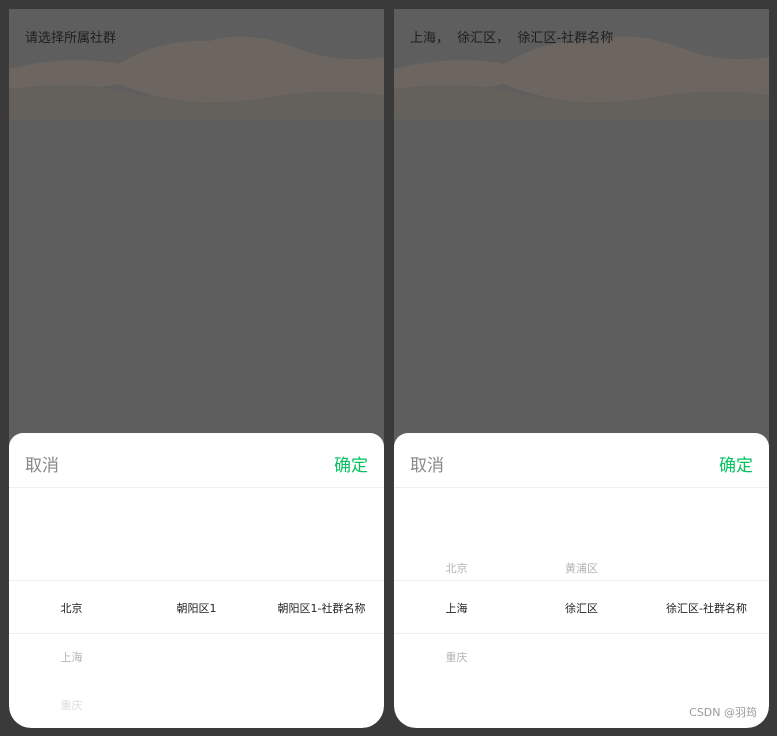 This screenshot has width=777, height=736. I want to click on selection-summary: 请选择所属社群, so click(71, 38).